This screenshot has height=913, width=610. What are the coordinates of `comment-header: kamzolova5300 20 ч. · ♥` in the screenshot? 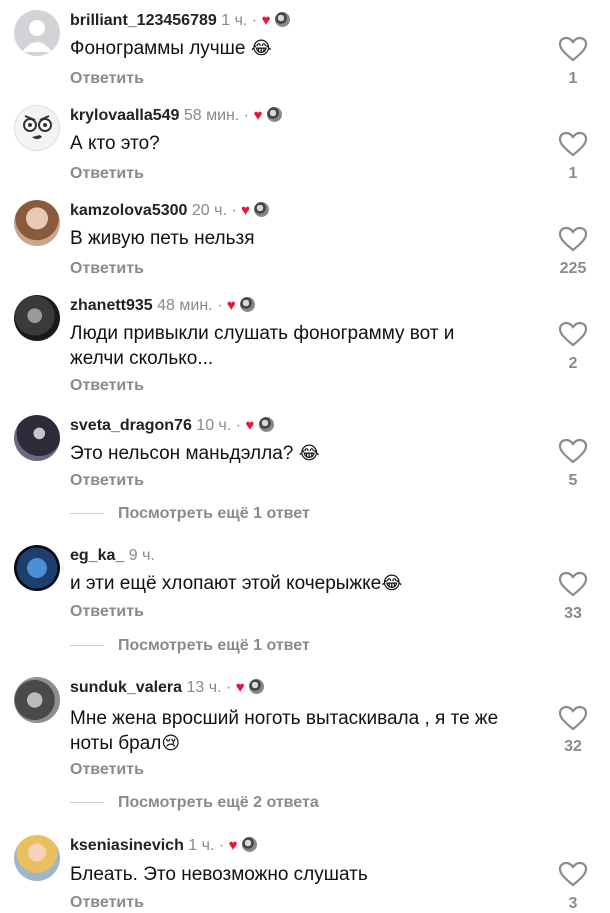 It's located at (170, 211).